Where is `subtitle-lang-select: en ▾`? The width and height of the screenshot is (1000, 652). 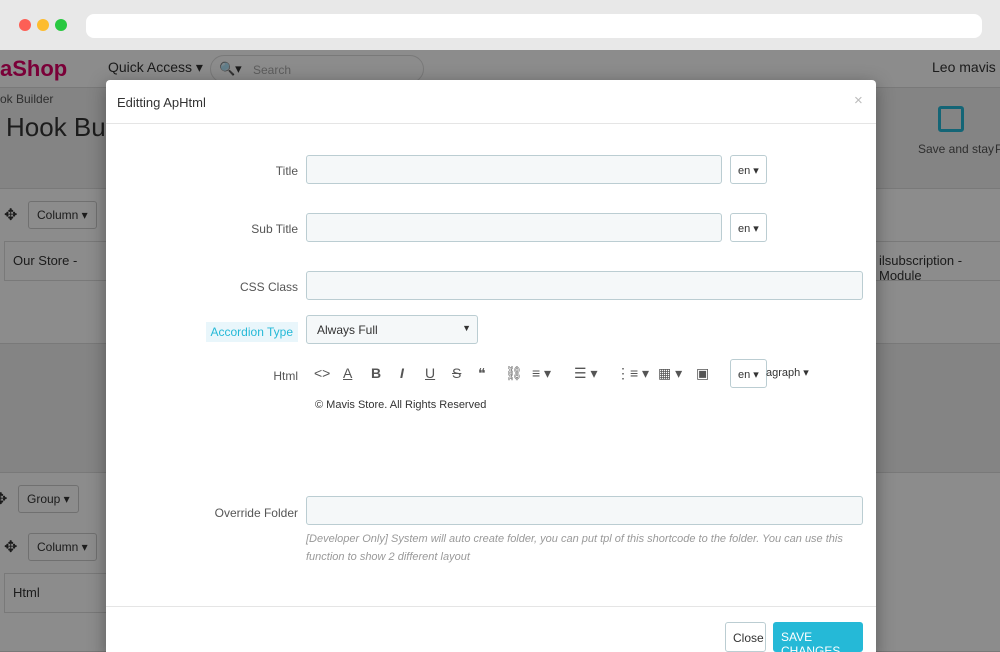
subtitle-lang-select: en ▾ is located at coordinates (748, 227).